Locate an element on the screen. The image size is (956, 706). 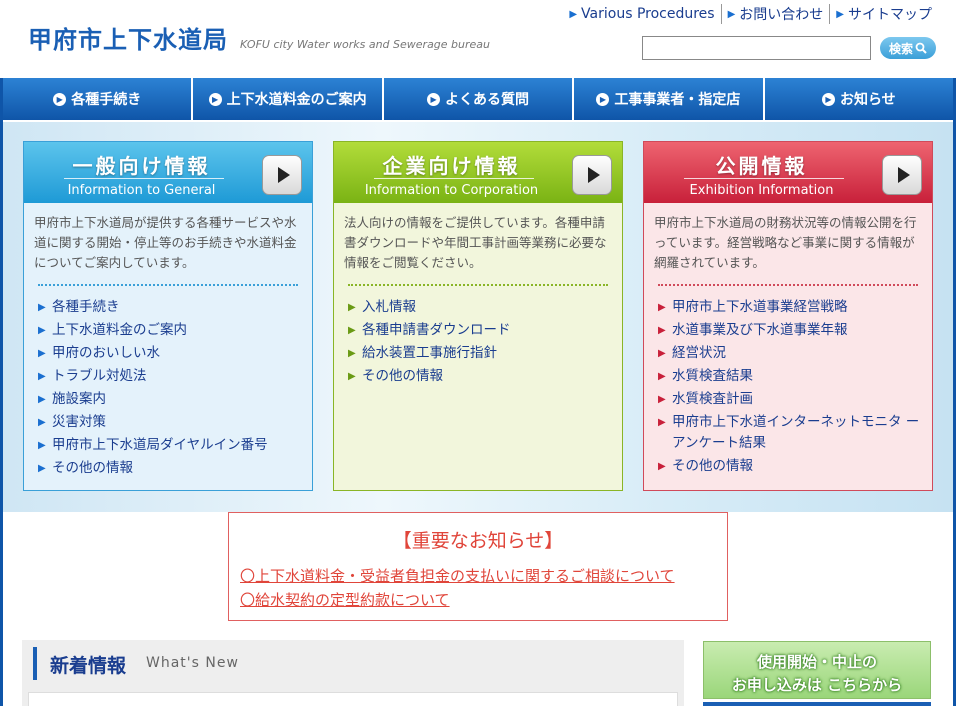
search-button: 検索 is located at coordinates (908, 48).